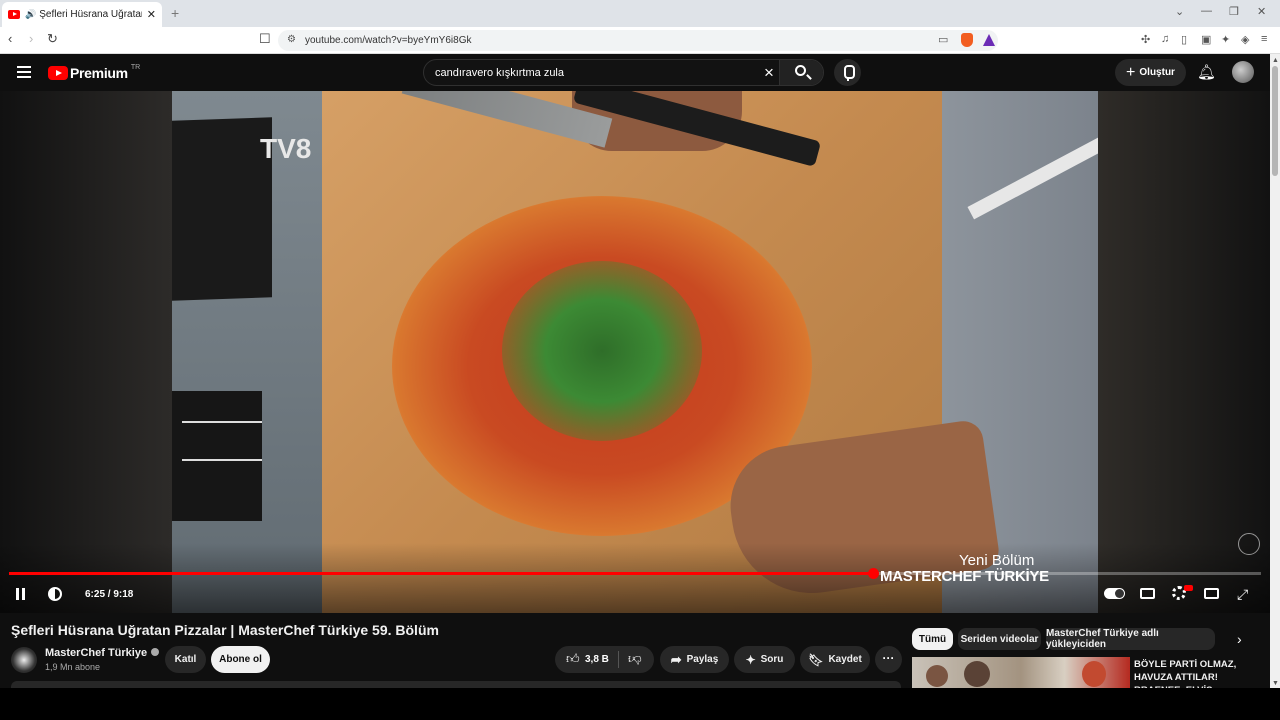 Image resolution: width=1280 pixels, height=720 pixels. I want to click on wallet-icon: ▣, so click(1206, 39).